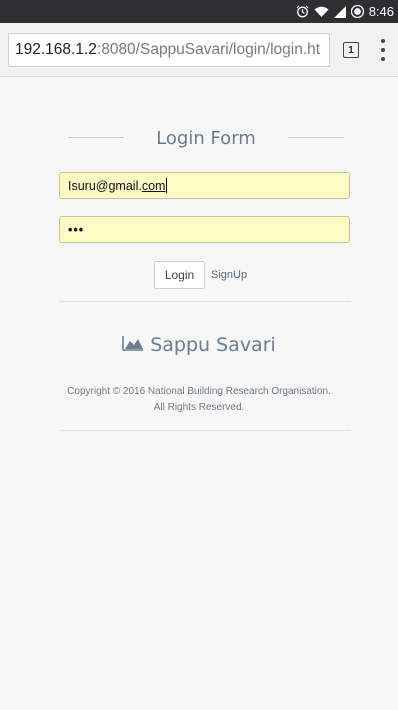  What do you see at coordinates (213, 345) in the screenshot?
I see `brand-name: Sappu Savari` at bounding box center [213, 345].